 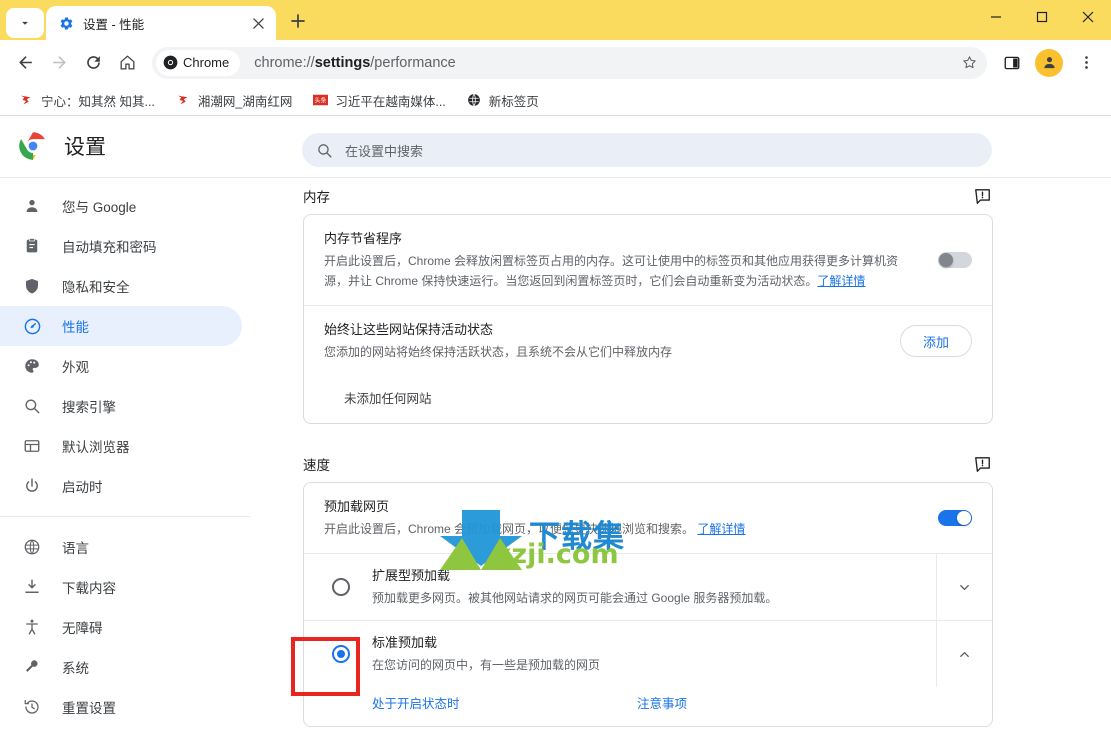 I want to click on clipboard-icon, so click(x=32, y=246).